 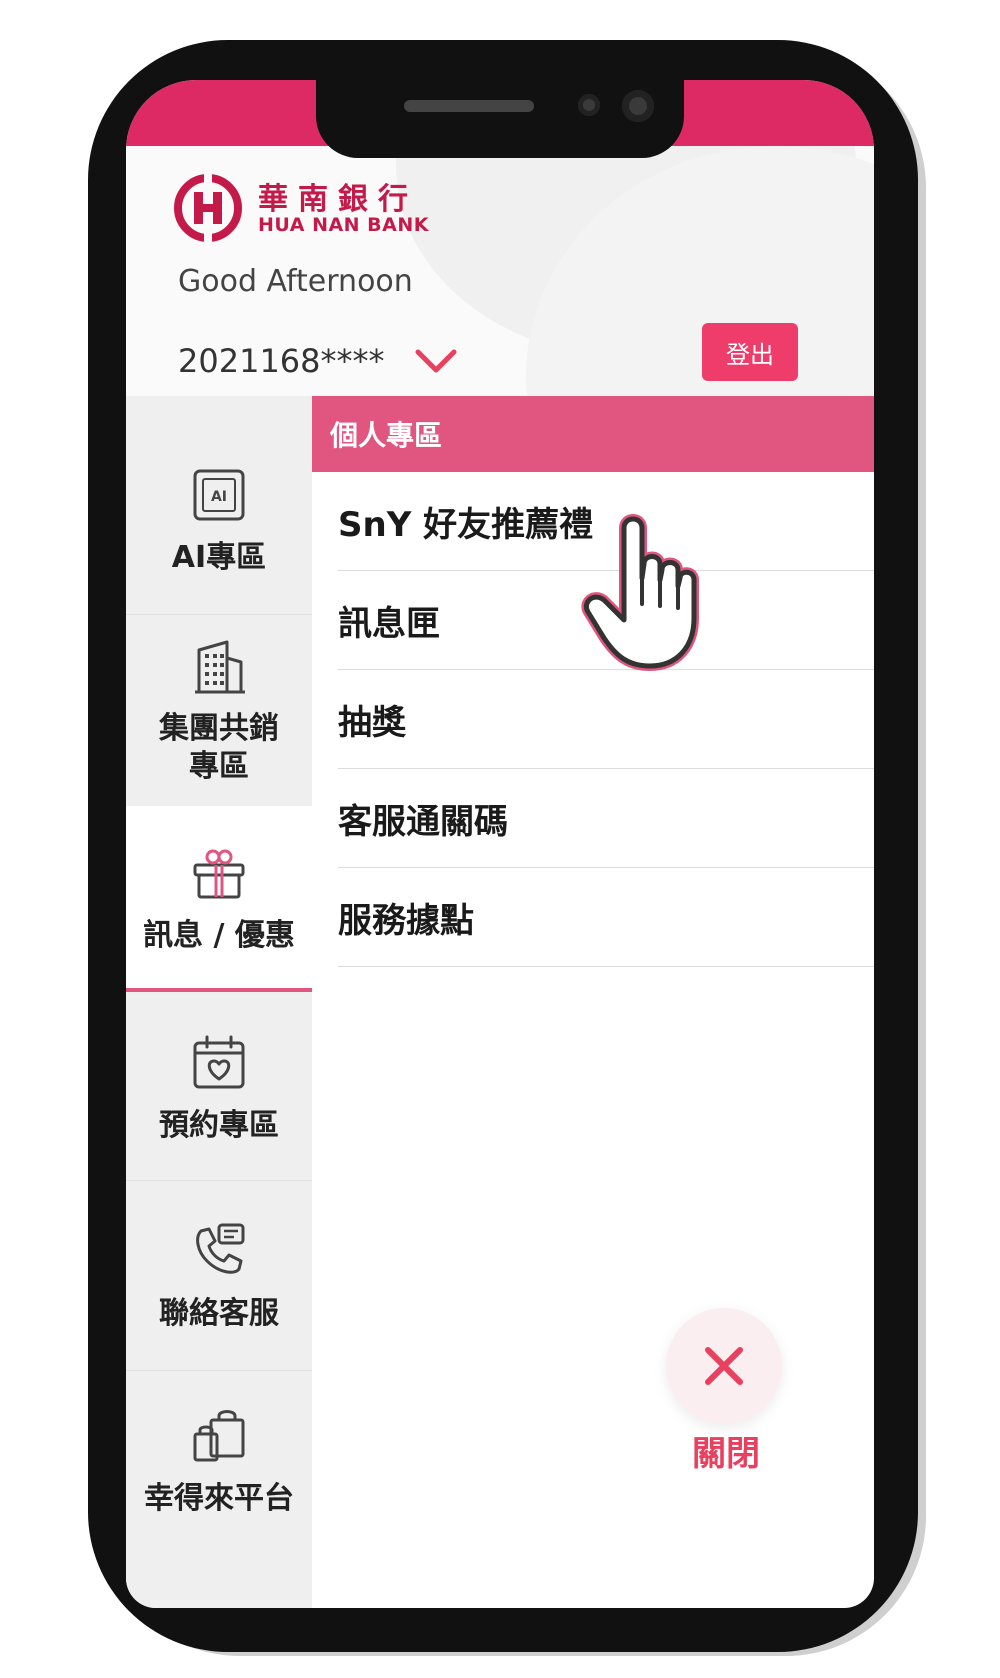 What do you see at coordinates (281, 361) in the screenshot?
I see `account-number: 2021168****` at bounding box center [281, 361].